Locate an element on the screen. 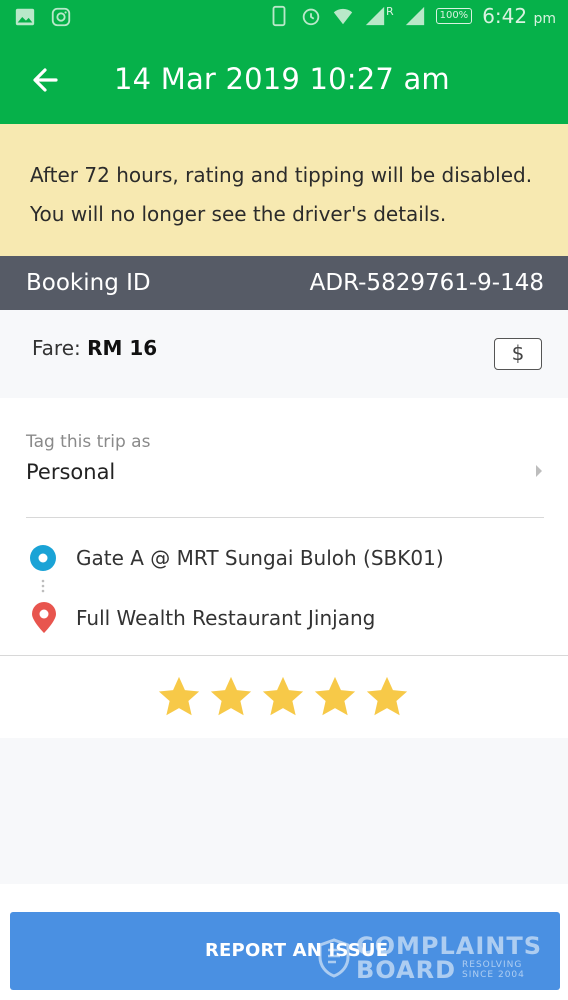  shield-icon is located at coordinates (334, 958).